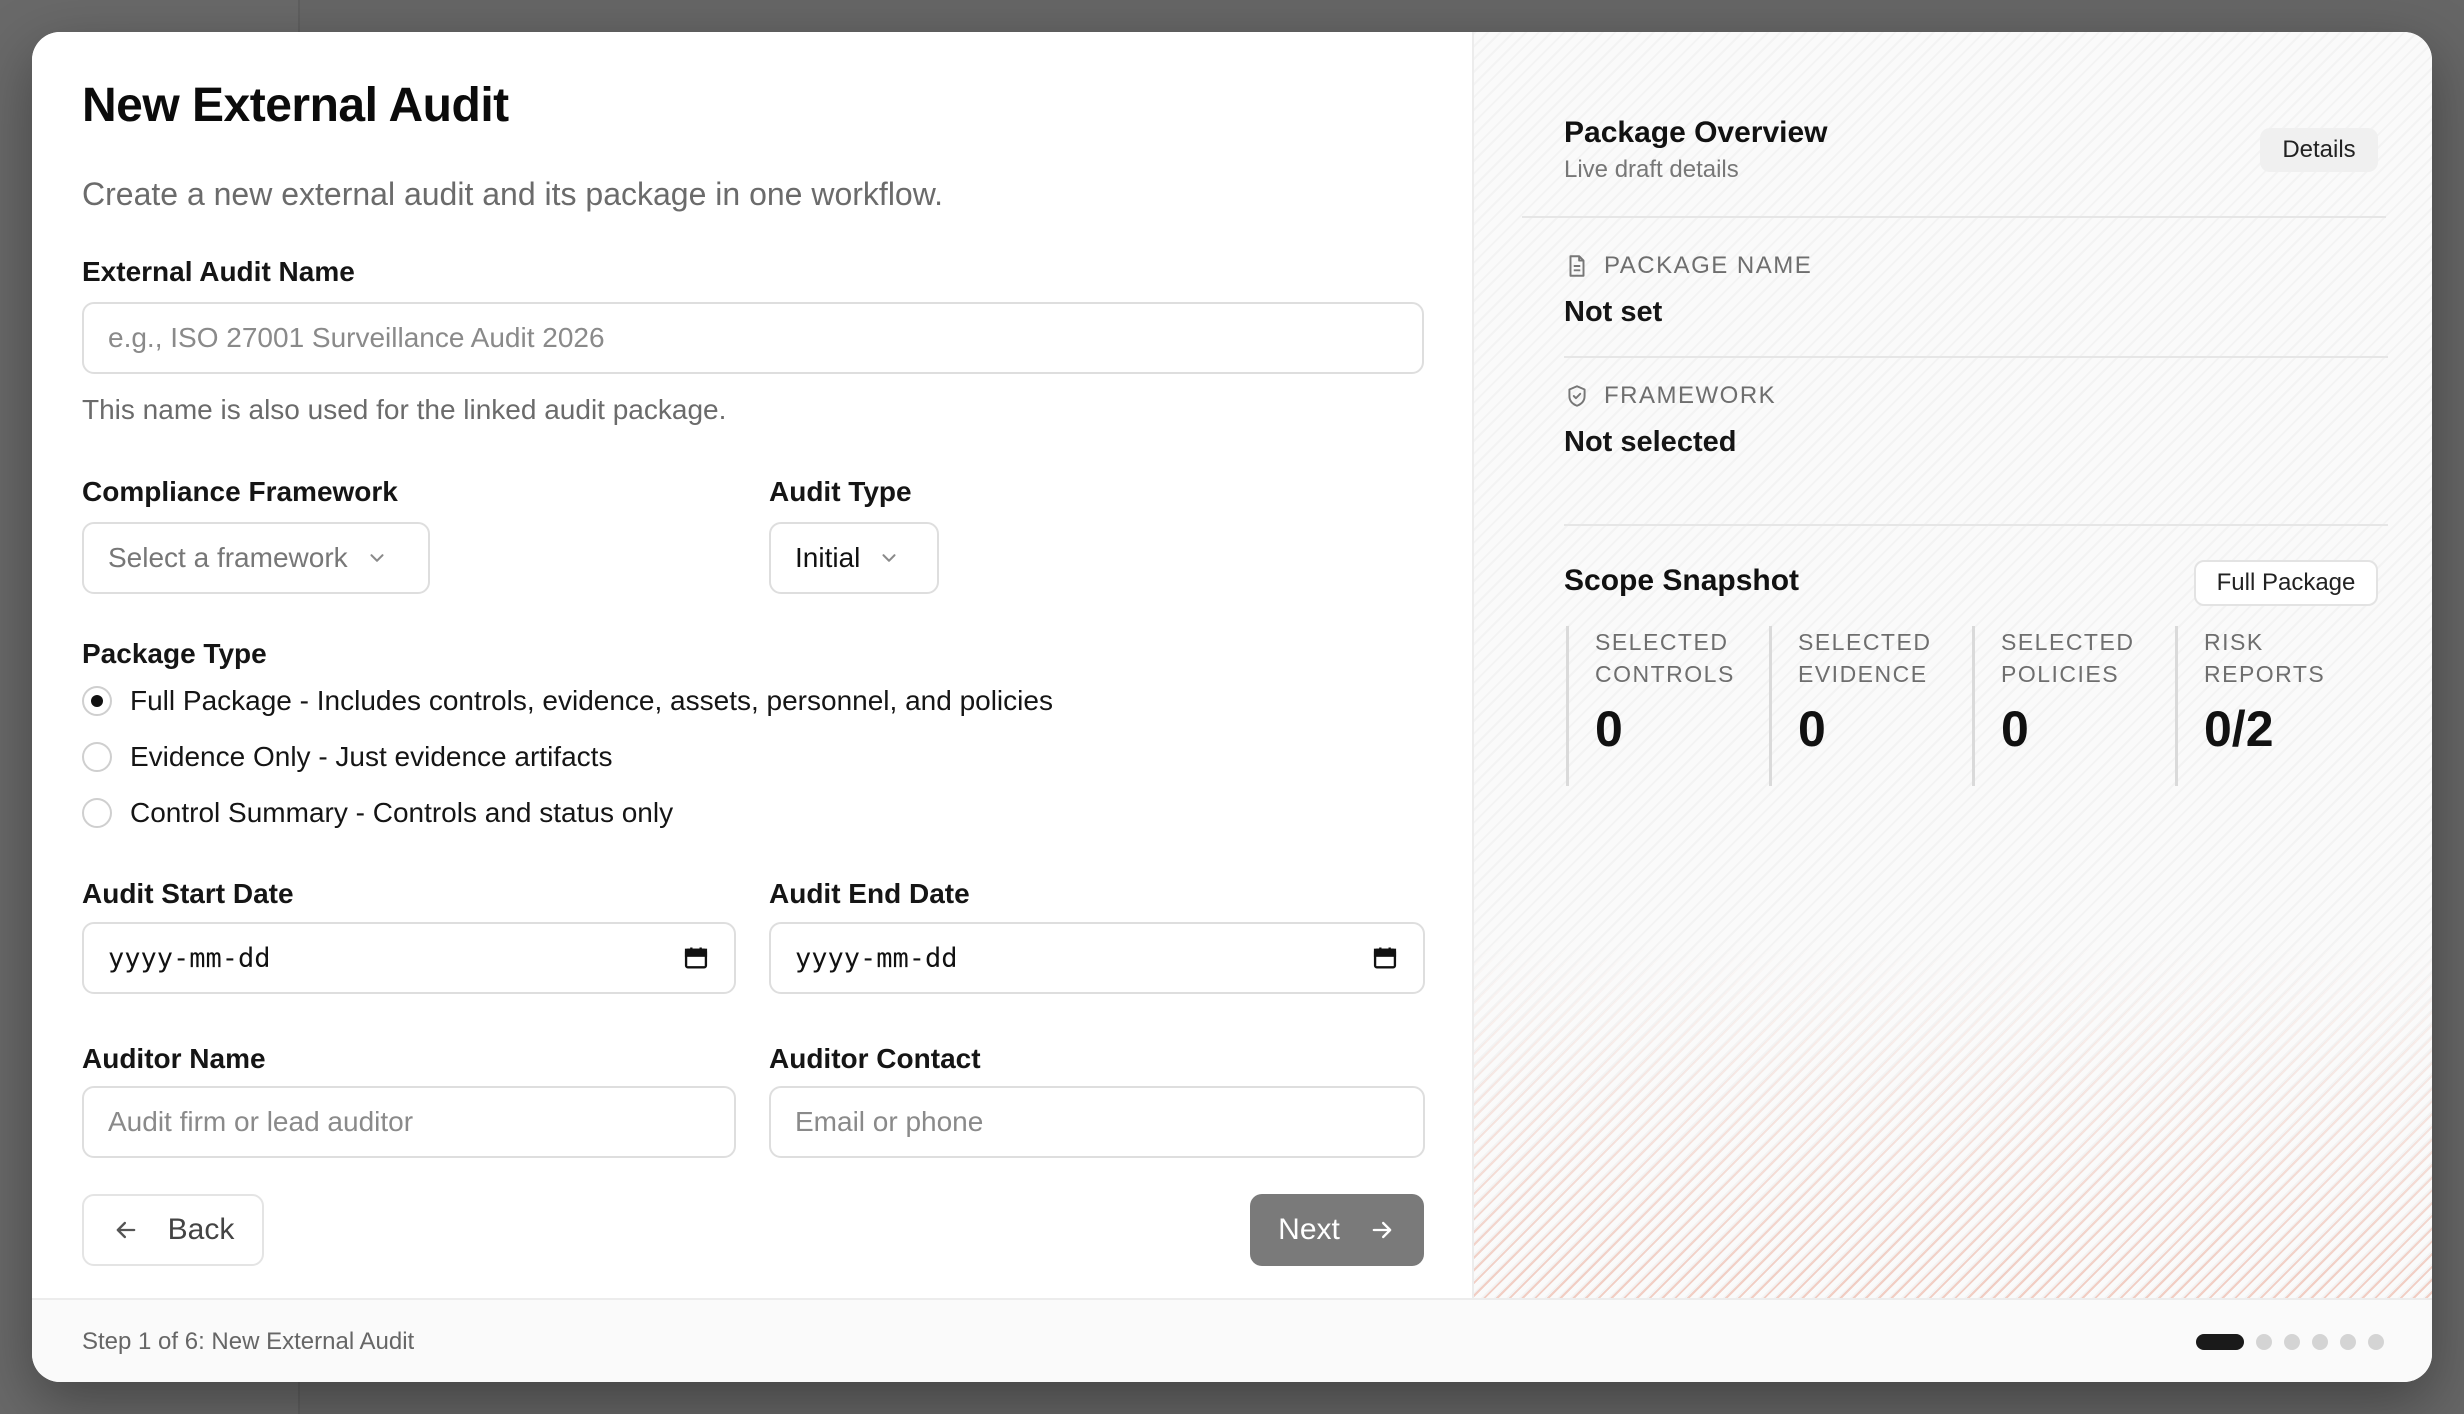  I want to click on meta-divider, so click(1976, 357).